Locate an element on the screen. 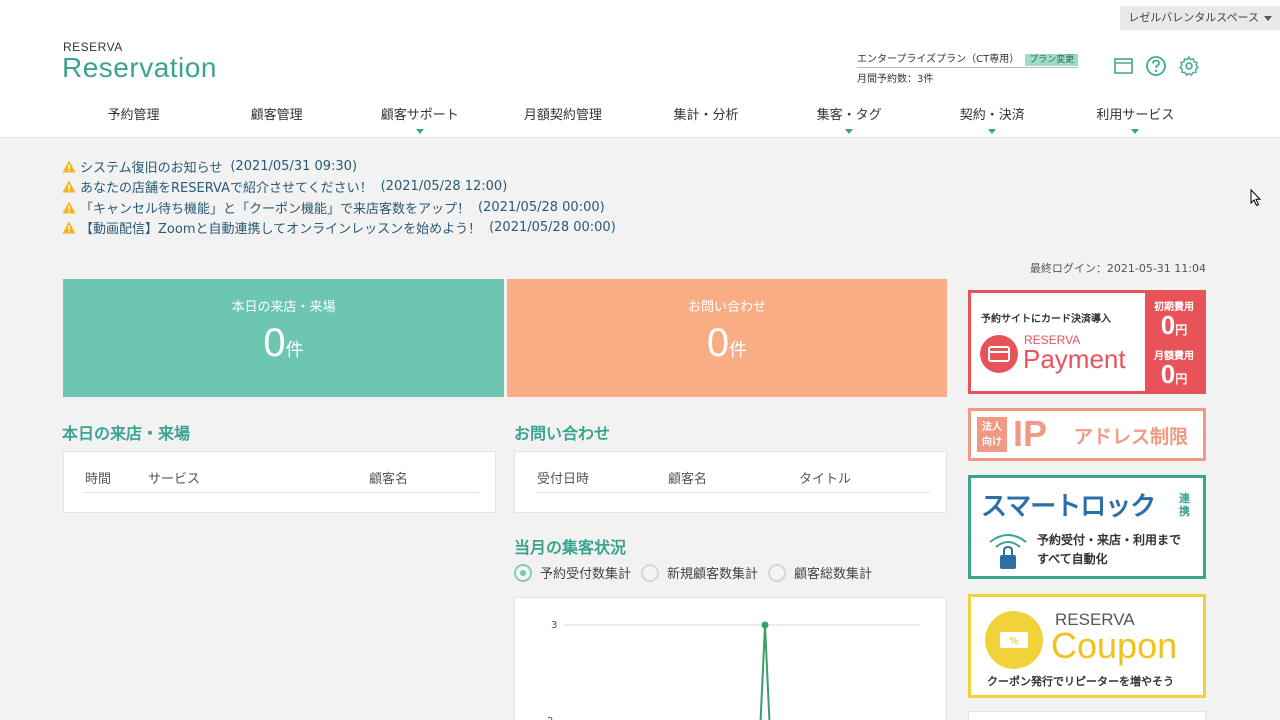 The image size is (1280, 720). nav-customer-support: 顧客サポート is located at coordinates (419, 118).